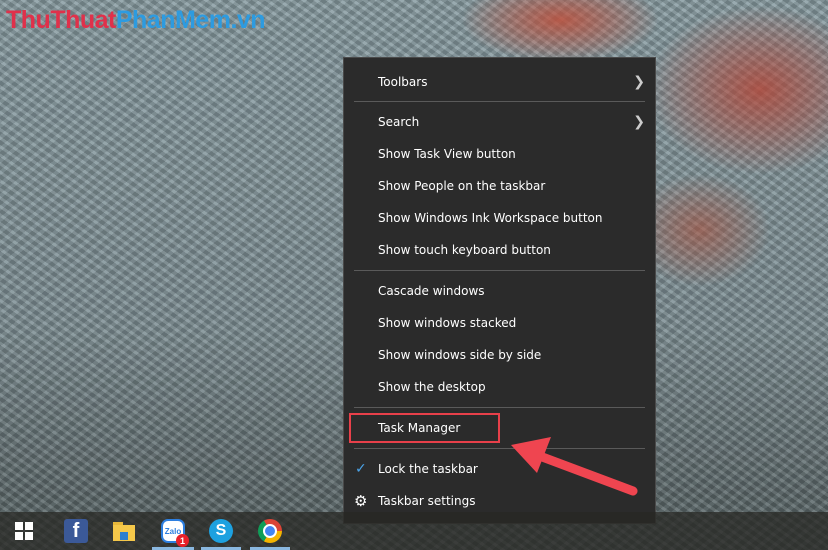 Image resolution: width=828 pixels, height=550 pixels. Describe the element at coordinates (447, 323) in the screenshot. I see `menu-label: Show windows stacked` at that location.